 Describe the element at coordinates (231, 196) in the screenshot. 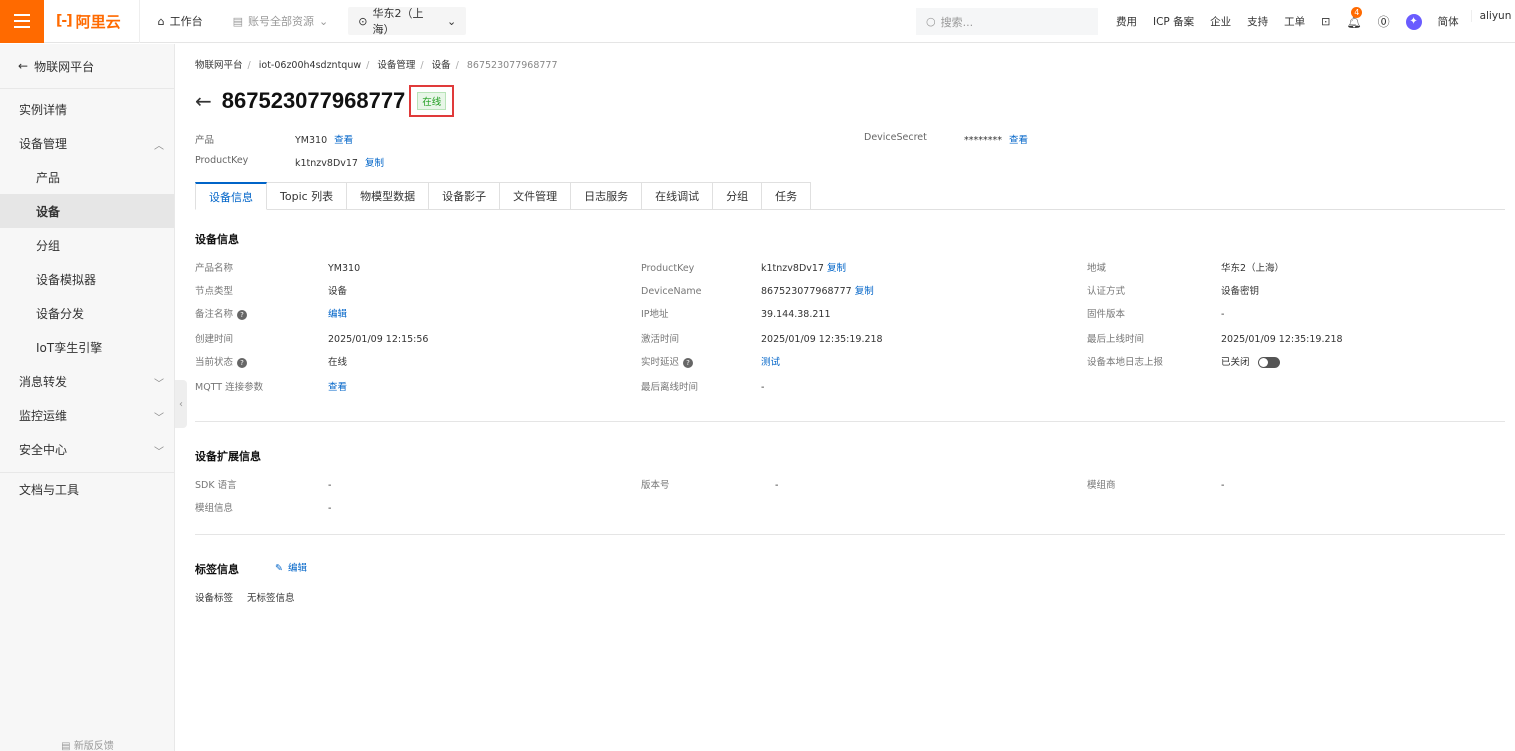

I see `tab-device-info: 设备信息` at that location.